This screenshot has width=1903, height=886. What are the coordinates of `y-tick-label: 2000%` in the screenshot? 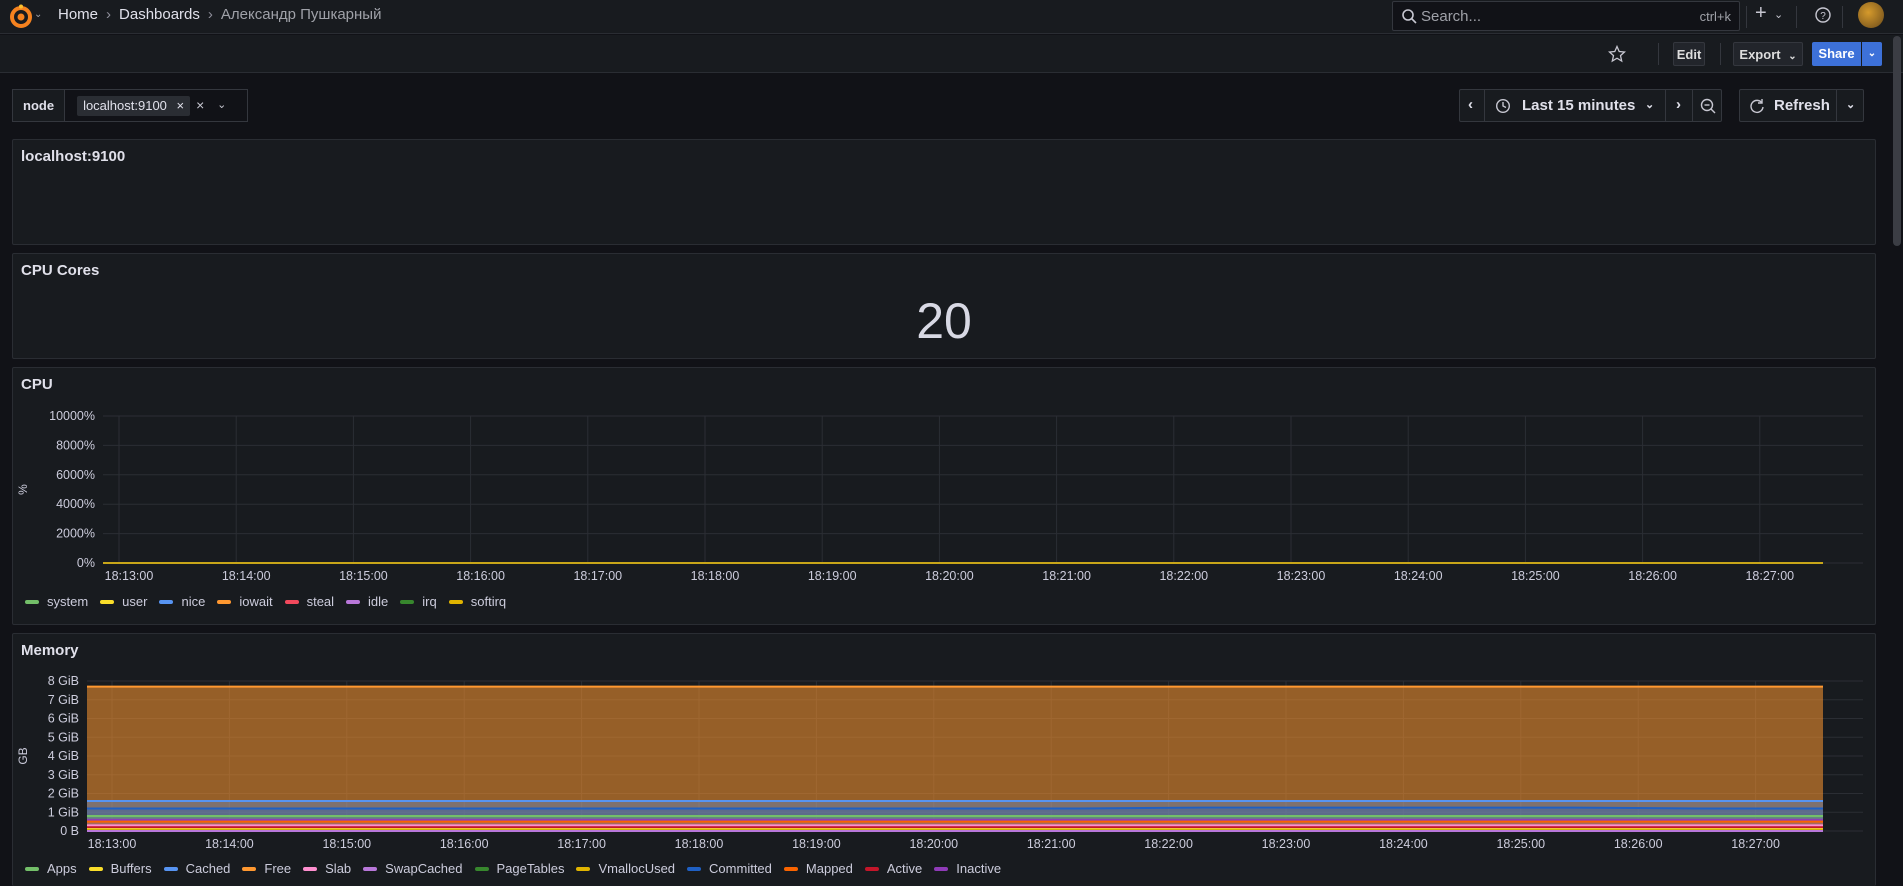 It's located at (75, 534).